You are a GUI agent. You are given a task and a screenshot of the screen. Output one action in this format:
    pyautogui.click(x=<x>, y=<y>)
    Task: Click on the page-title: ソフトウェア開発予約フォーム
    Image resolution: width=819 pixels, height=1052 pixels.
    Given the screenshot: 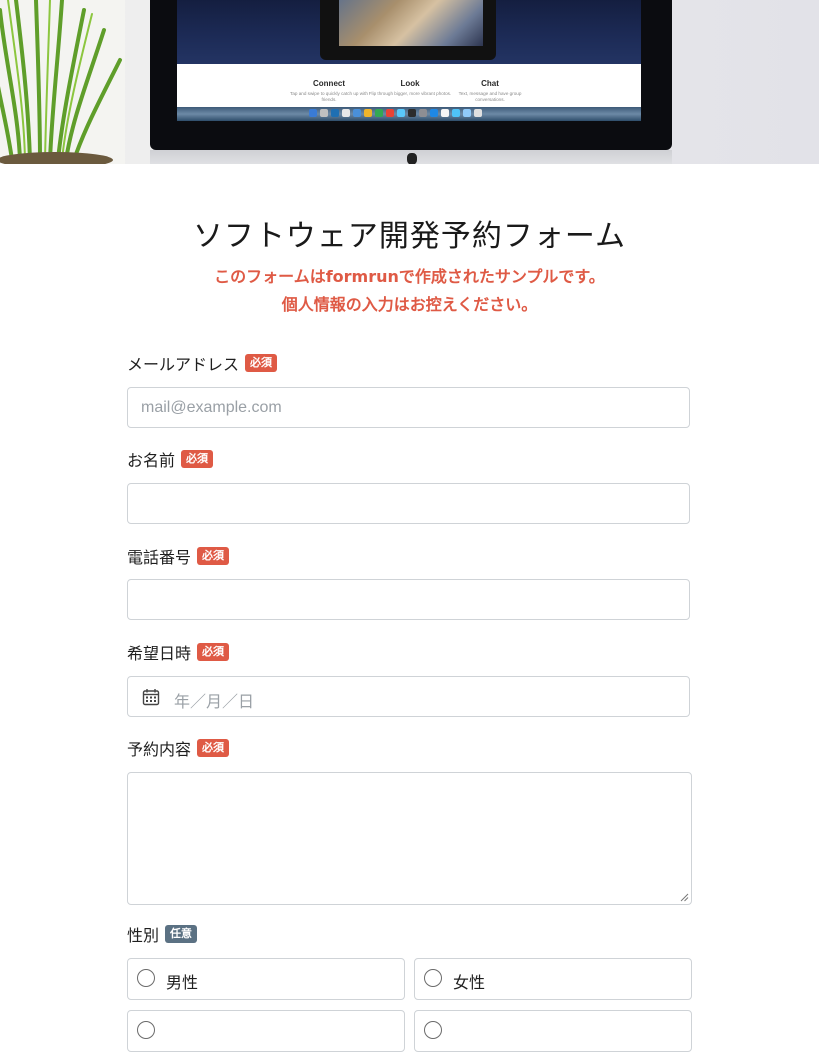 What is the action you would take?
    pyautogui.click(x=409, y=236)
    